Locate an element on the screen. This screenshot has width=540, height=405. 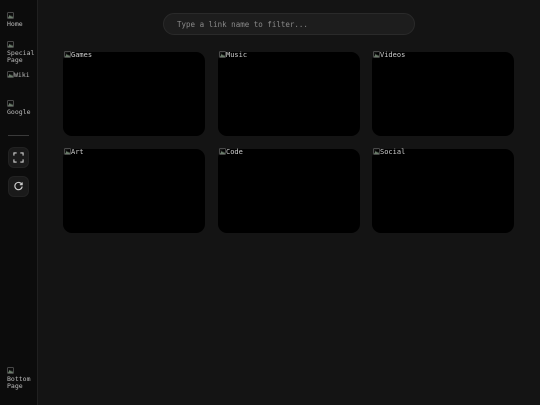
card-title: Art is located at coordinates (74, 152).